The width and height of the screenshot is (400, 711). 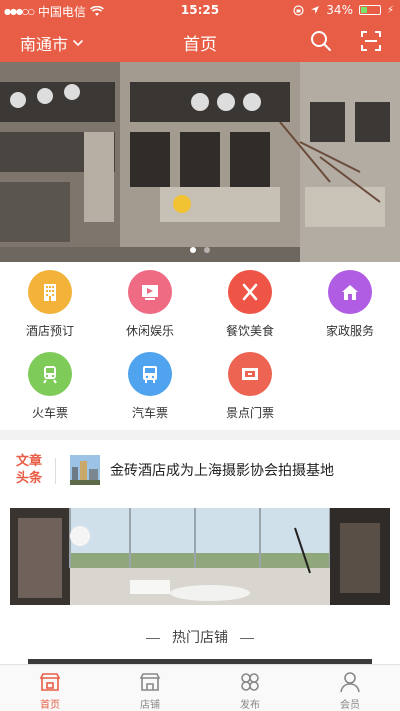 I want to click on category-label: 休闲娱乐, so click(x=149, y=331).